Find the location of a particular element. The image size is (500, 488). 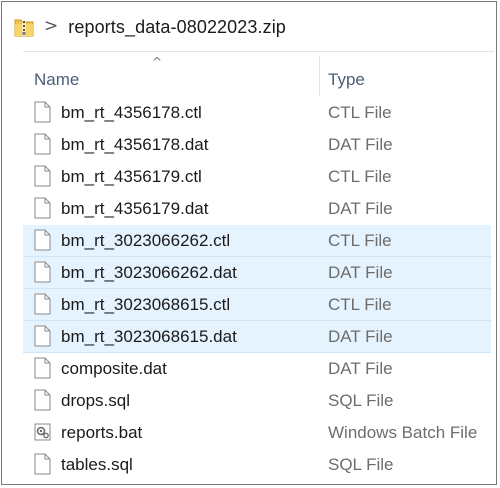

file-name: bm_rt_3023068615.dat is located at coordinates (149, 336).